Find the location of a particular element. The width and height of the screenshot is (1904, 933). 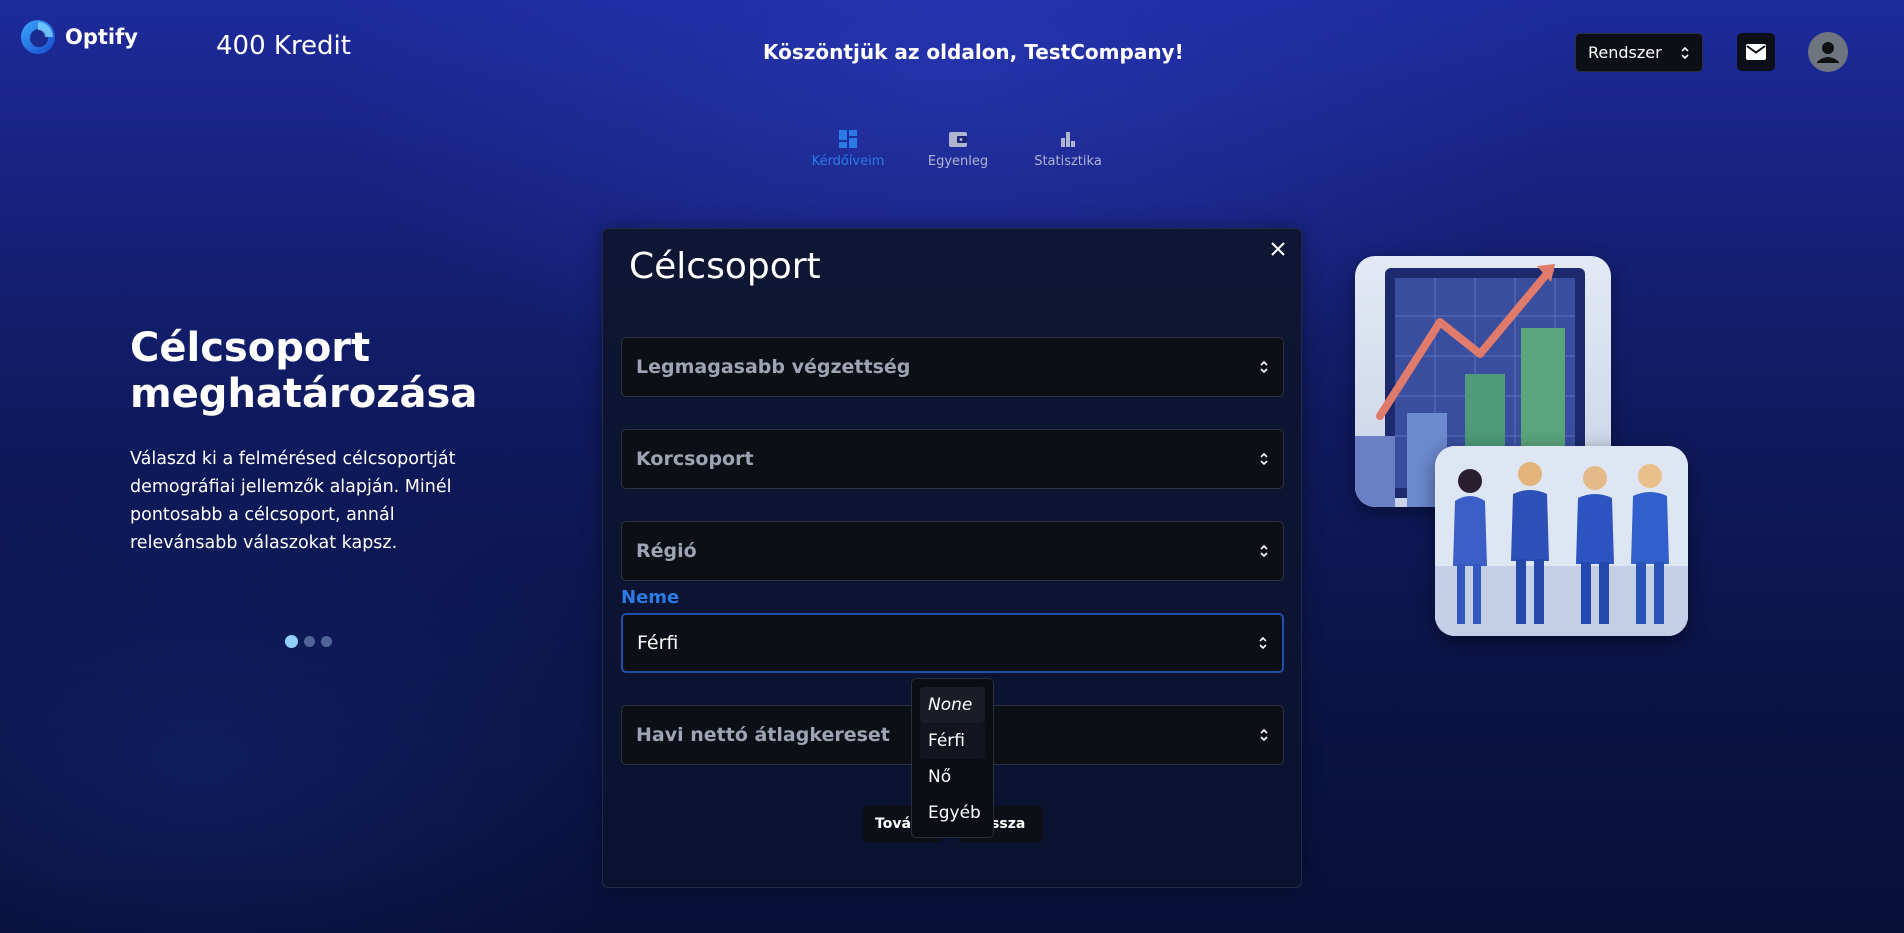

age-group-placeholder: Korcsoport is located at coordinates (695, 459).